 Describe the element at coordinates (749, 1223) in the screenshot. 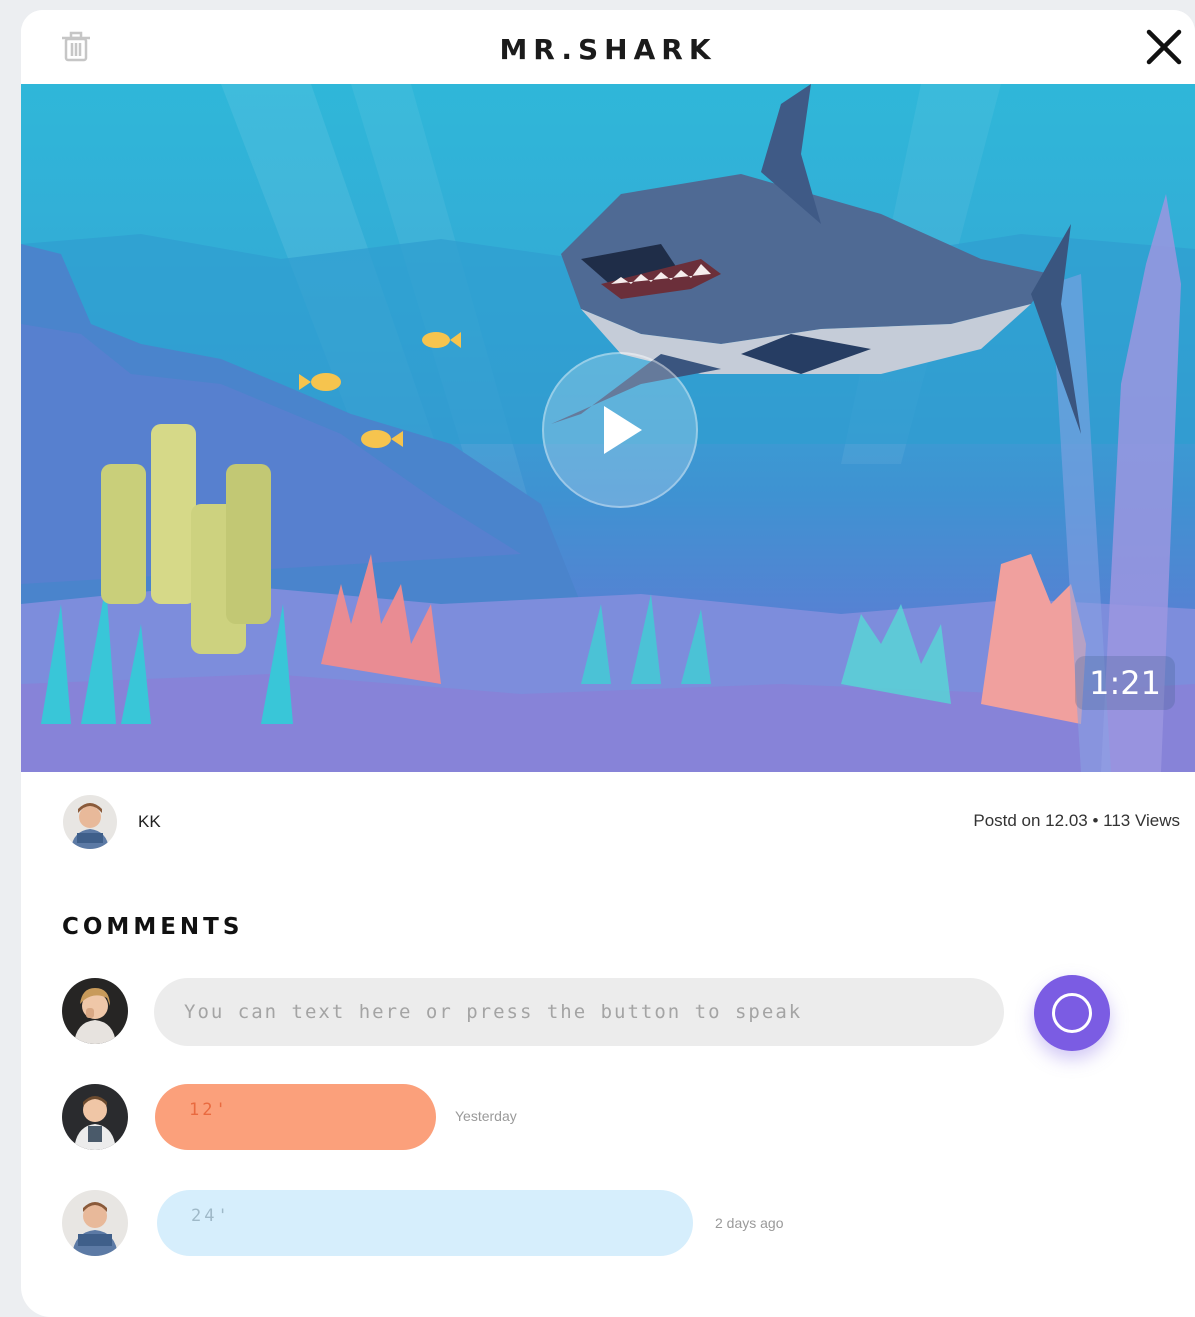

I see `comment-timestamp: 2 days ago` at that location.